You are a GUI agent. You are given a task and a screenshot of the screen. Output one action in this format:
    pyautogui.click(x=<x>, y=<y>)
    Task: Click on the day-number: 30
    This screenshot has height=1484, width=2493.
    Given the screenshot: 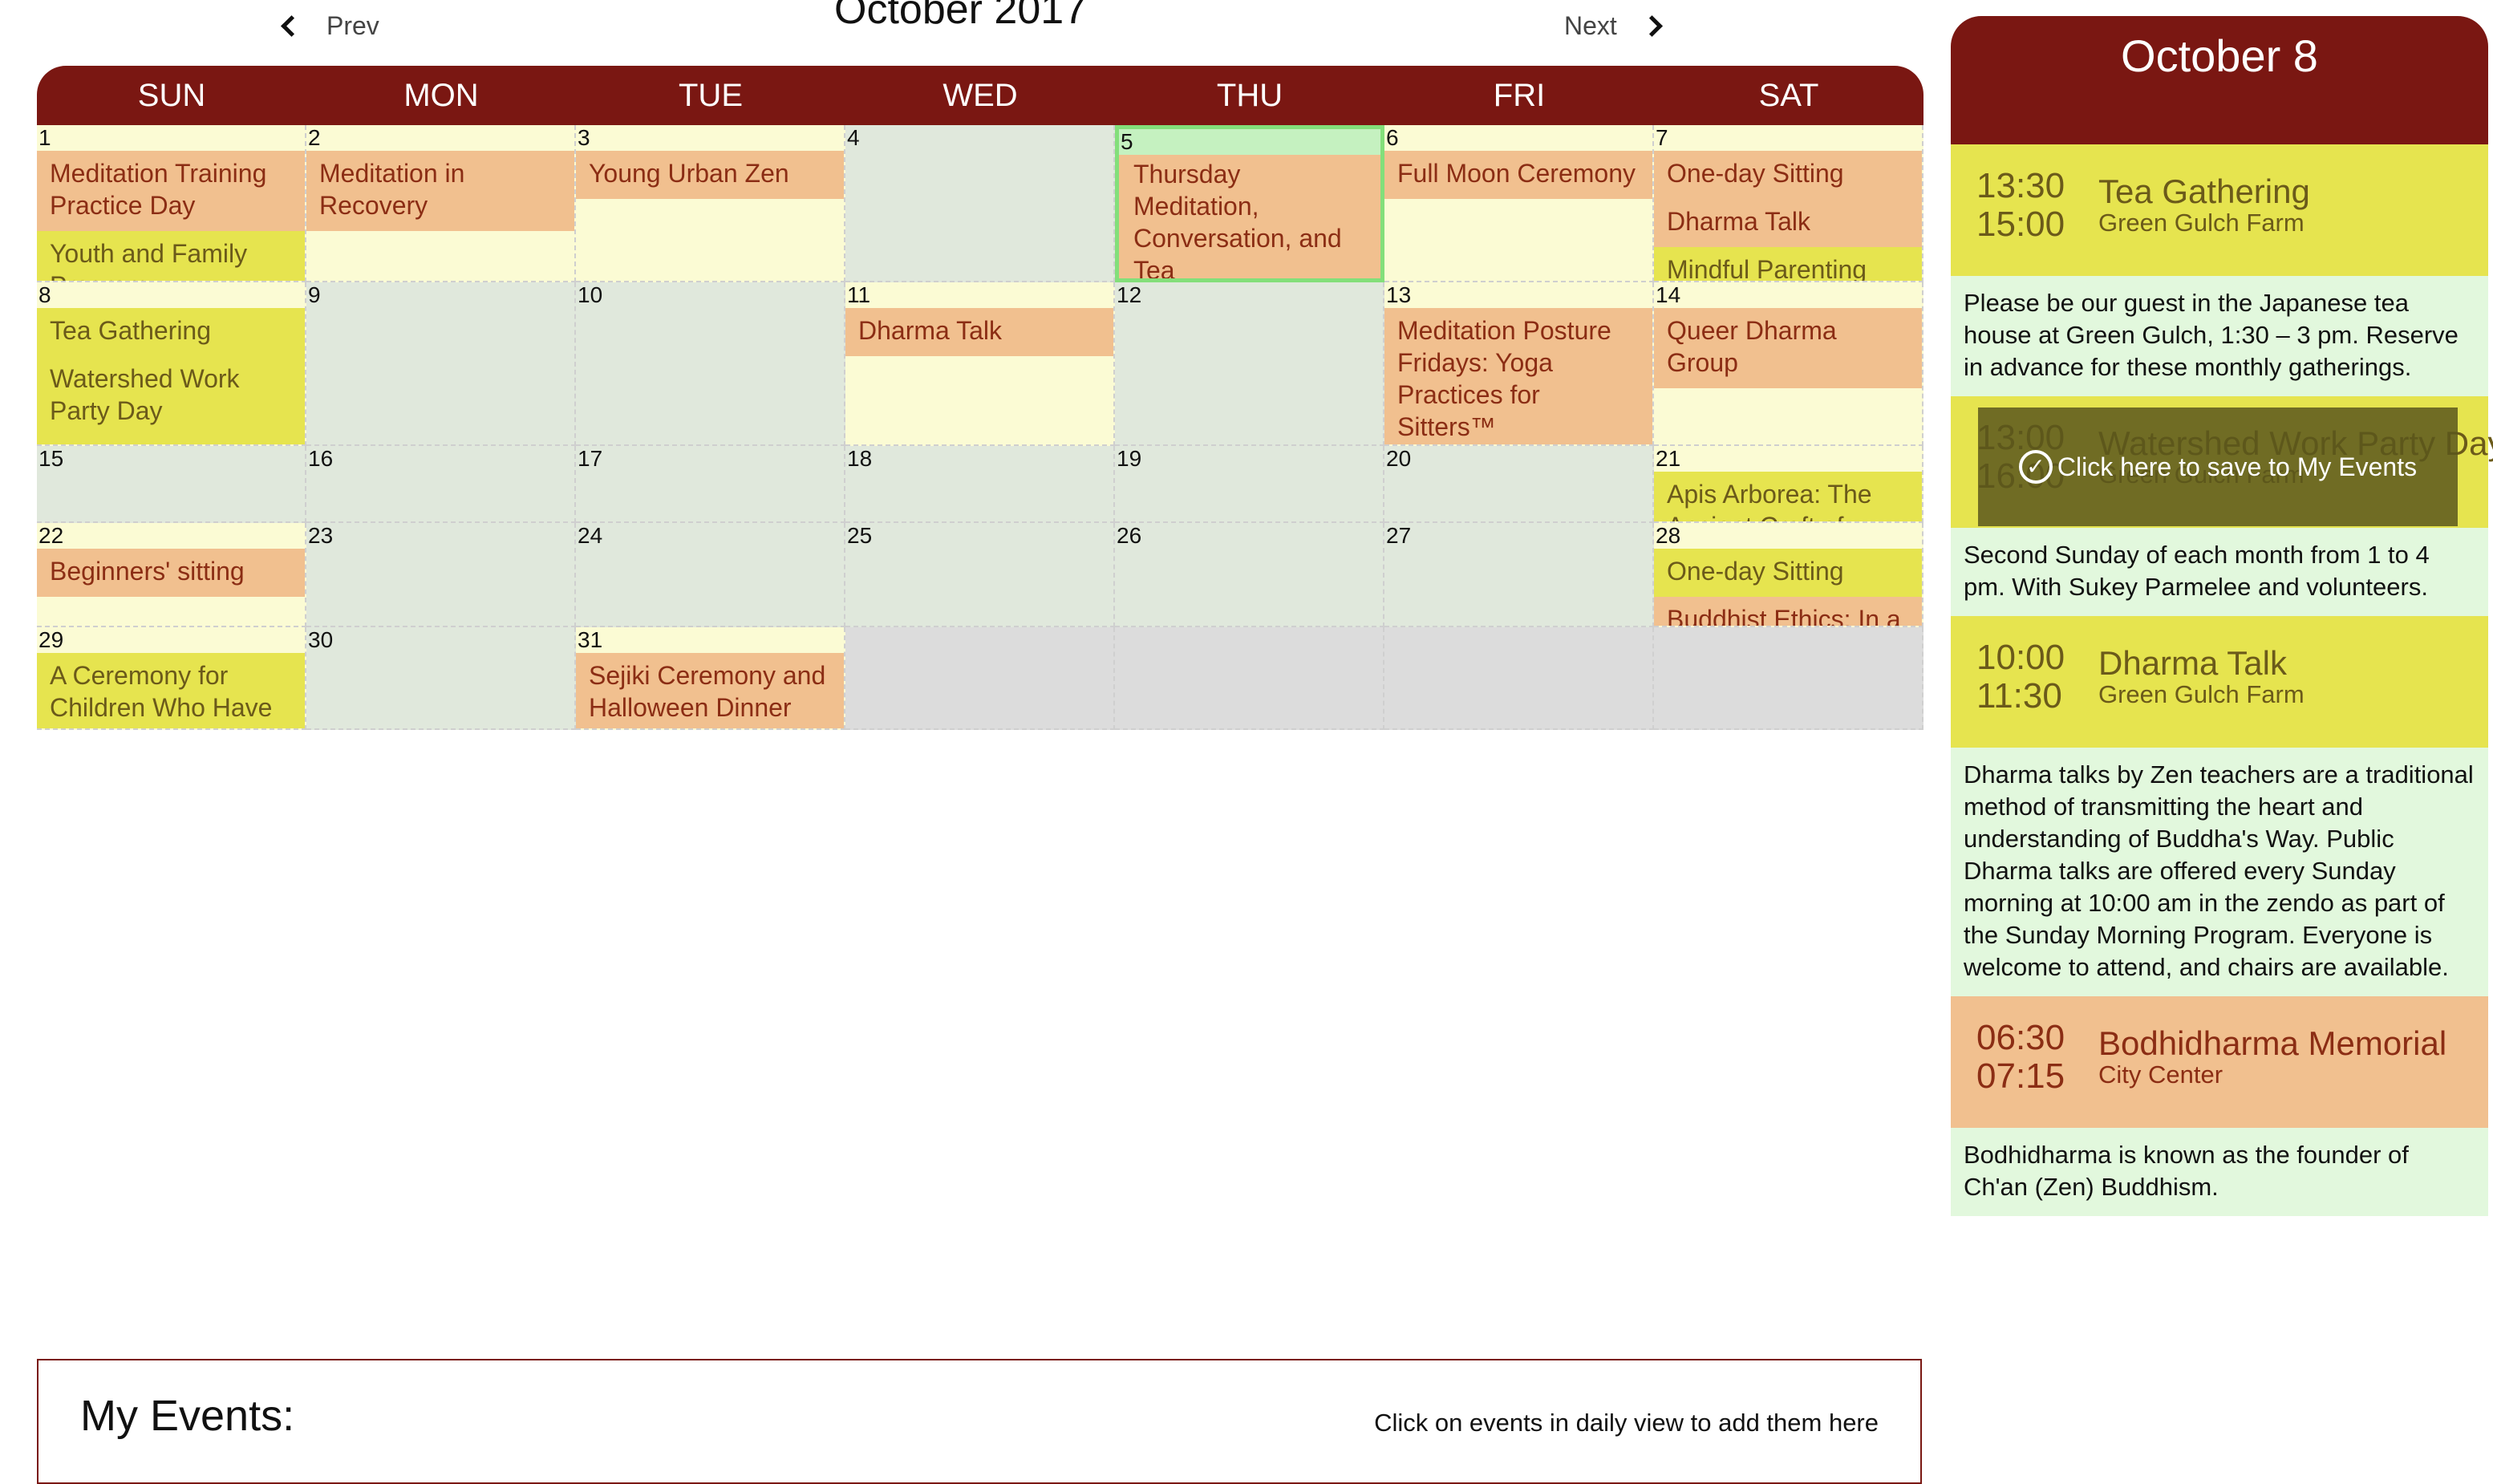 What is the action you would take?
    pyautogui.click(x=321, y=640)
    